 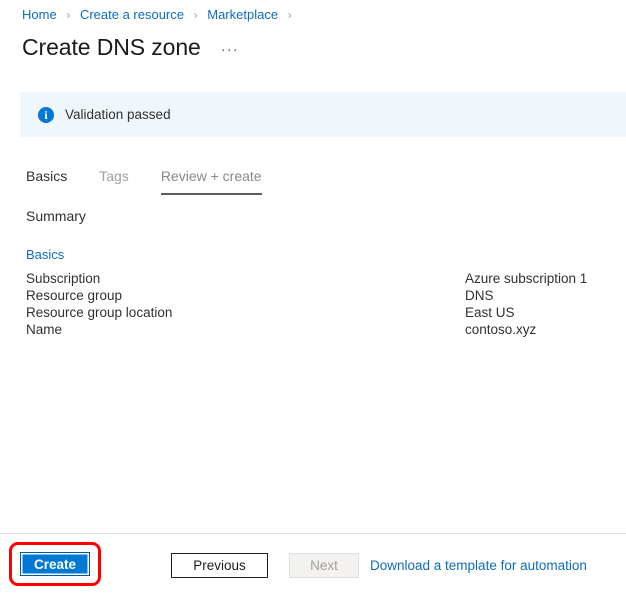 I want to click on tab-tags: Tags, so click(x=114, y=180).